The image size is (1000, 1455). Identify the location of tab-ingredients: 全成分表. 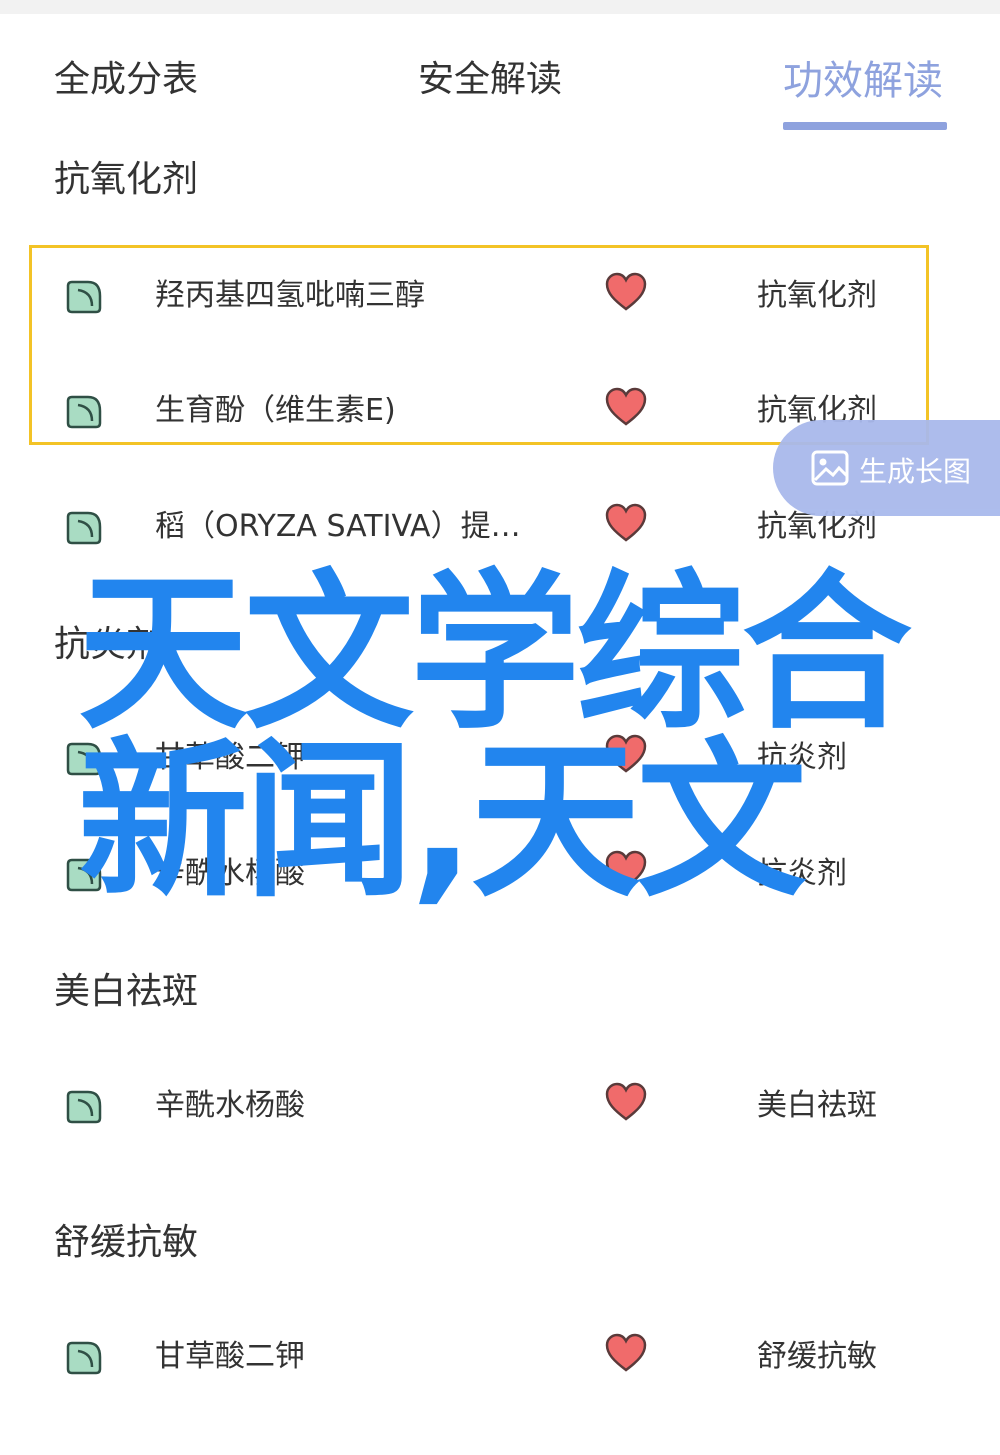
(126, 76).